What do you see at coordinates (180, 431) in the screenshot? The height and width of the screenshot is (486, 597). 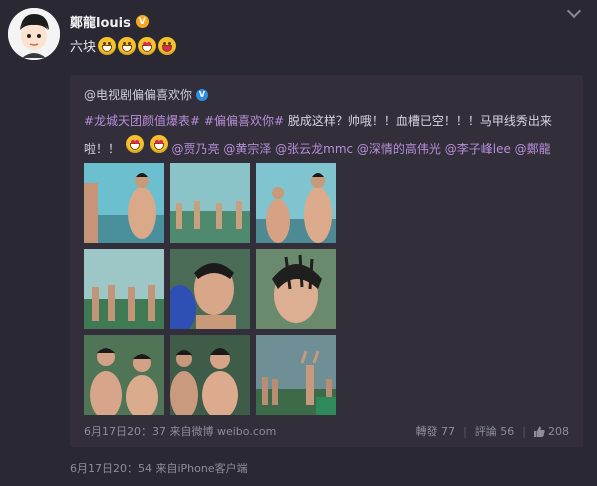 I see `repost-meta: 6月17日20：37 来自微博 weibo.com` at bounding box center [180, 431].